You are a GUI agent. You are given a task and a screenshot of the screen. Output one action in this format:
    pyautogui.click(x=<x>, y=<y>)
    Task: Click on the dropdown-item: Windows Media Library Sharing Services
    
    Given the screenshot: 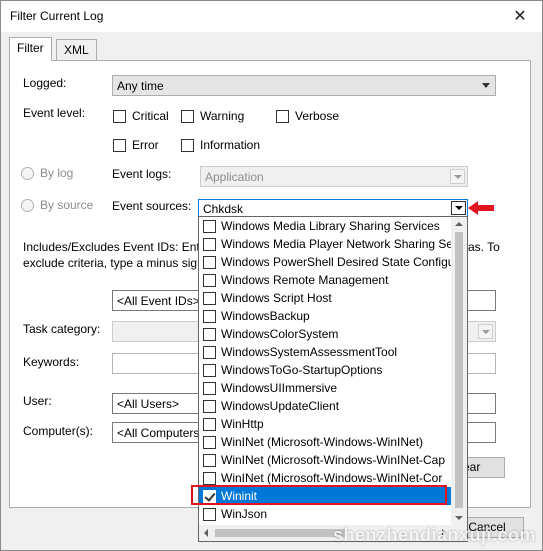 What is the action you would take?
    pyautogui.click(x=325, y=226)
    